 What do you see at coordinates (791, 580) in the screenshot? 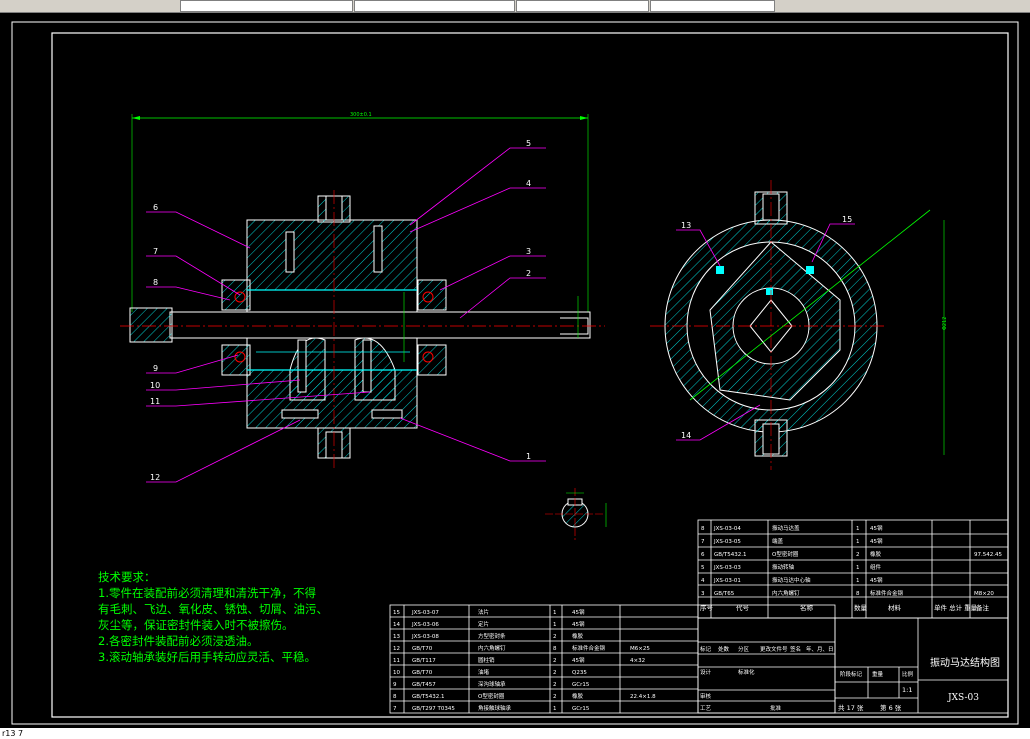
I see `table-cell: 振动马达中心轴` at bounding box center [791, 580].